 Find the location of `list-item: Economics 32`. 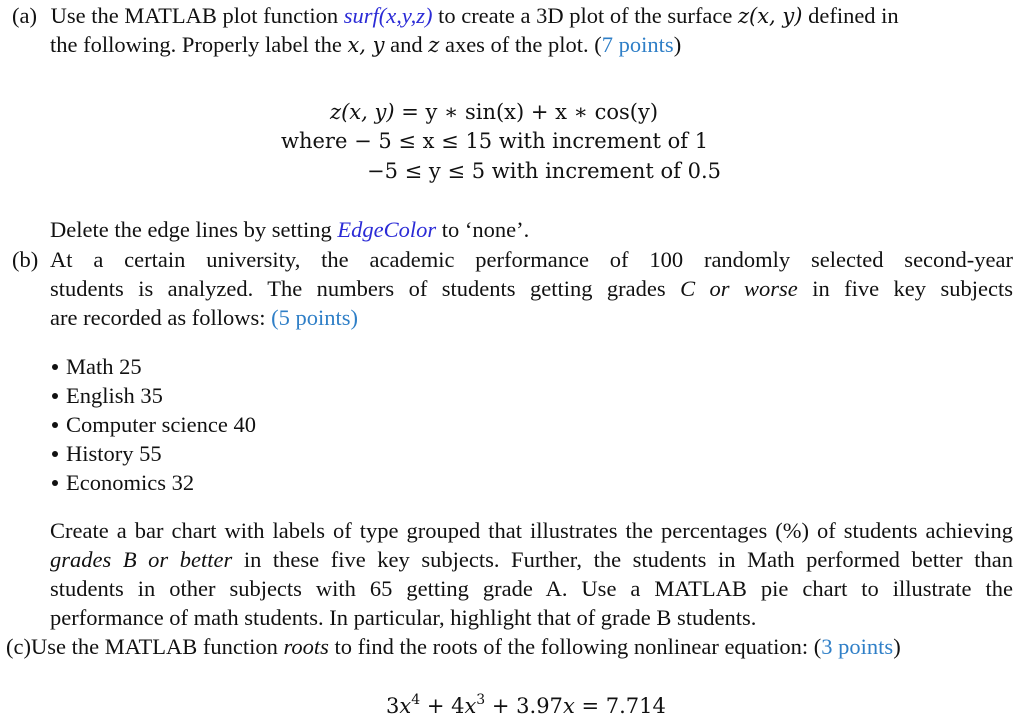

list-item: Economics 32 is located at coordinates (123, 483).